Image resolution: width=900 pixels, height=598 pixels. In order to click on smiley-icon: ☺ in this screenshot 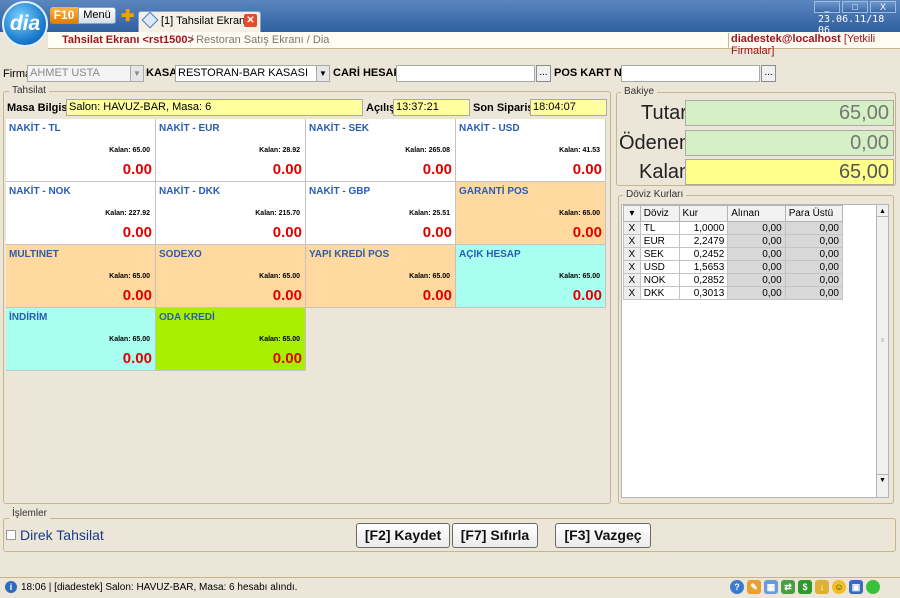, I will do `click(839, 587)`.